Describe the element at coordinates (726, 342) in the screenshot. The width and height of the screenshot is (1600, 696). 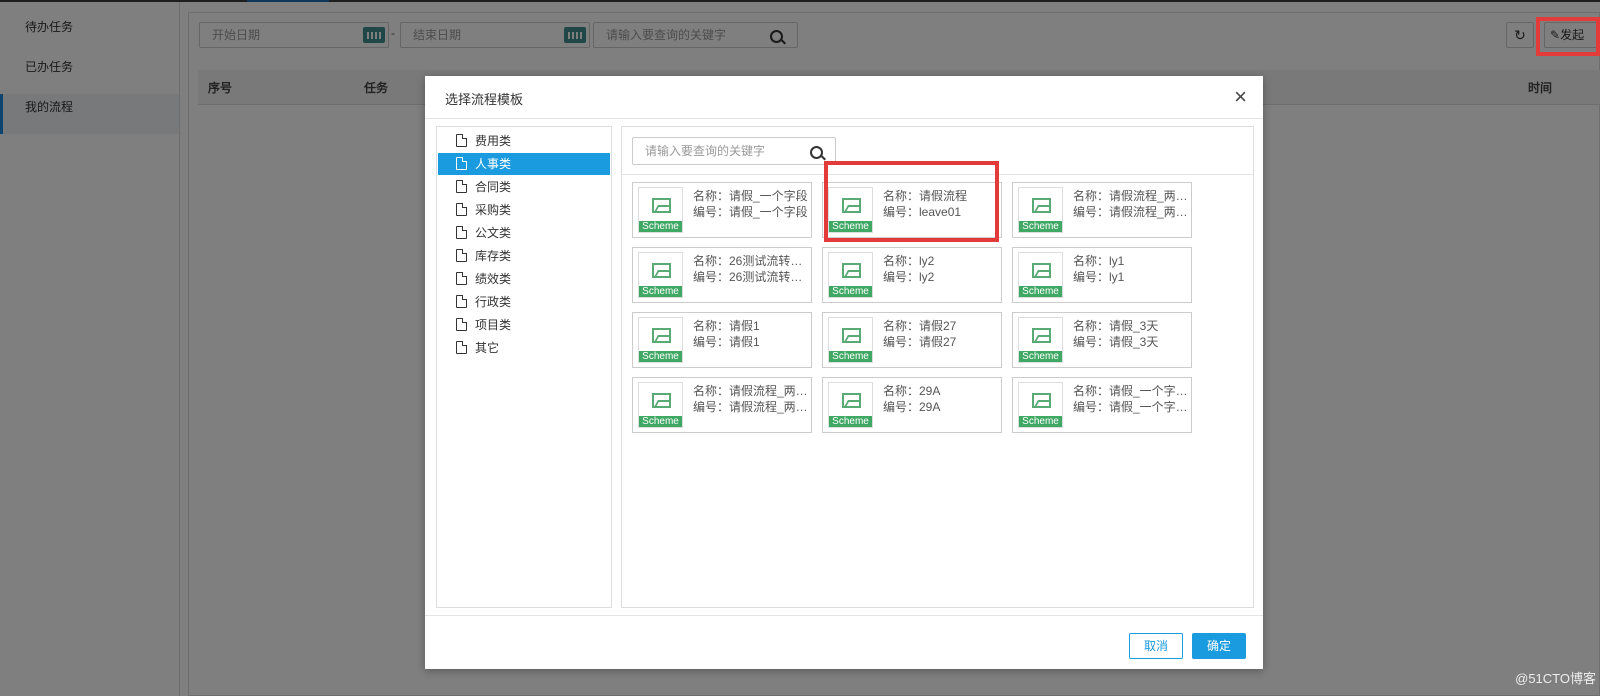
I see `template-code: 编号：请假1` at that location.